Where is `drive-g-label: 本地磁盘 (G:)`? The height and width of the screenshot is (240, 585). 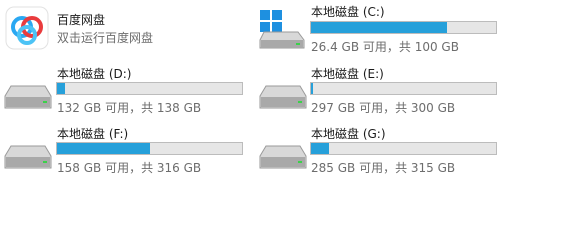 drive-g-label: 本地磁盘 (G:) is located at coordinates (348, 134).